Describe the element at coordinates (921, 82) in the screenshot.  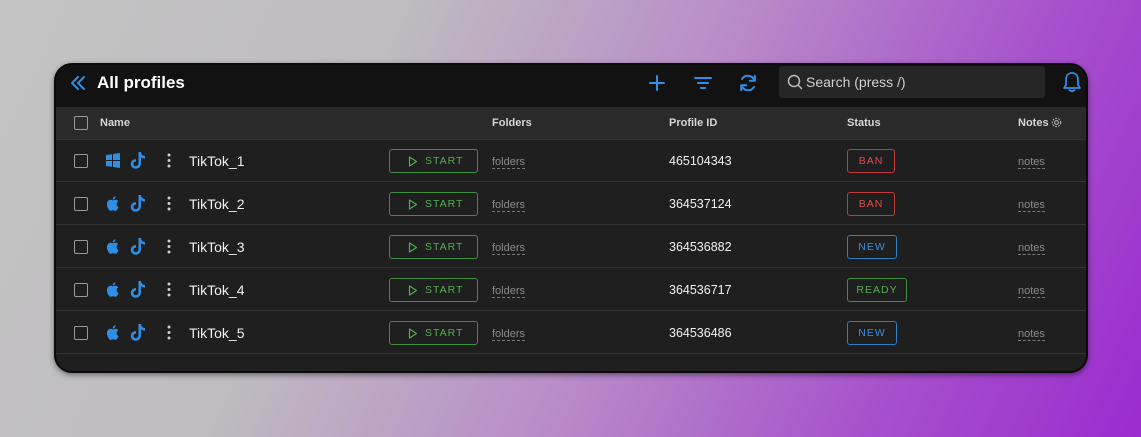
I see `search-input` at that location.